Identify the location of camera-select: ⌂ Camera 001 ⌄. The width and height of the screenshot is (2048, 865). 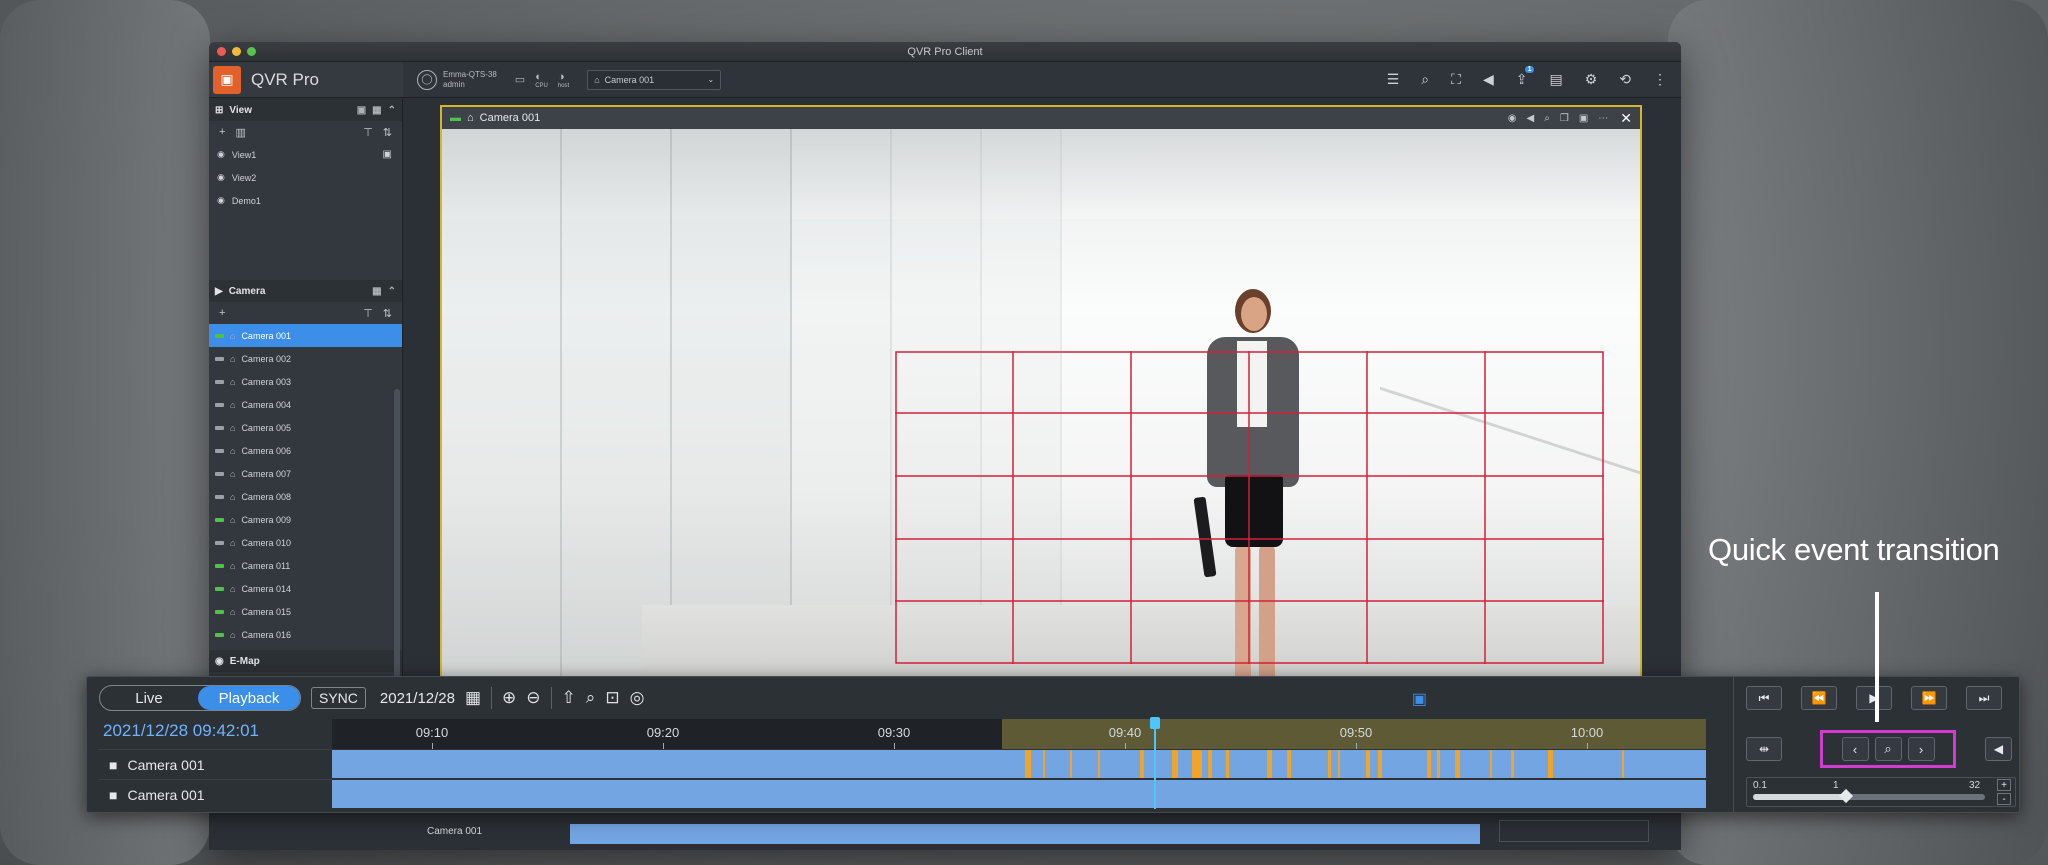
(654, 79).